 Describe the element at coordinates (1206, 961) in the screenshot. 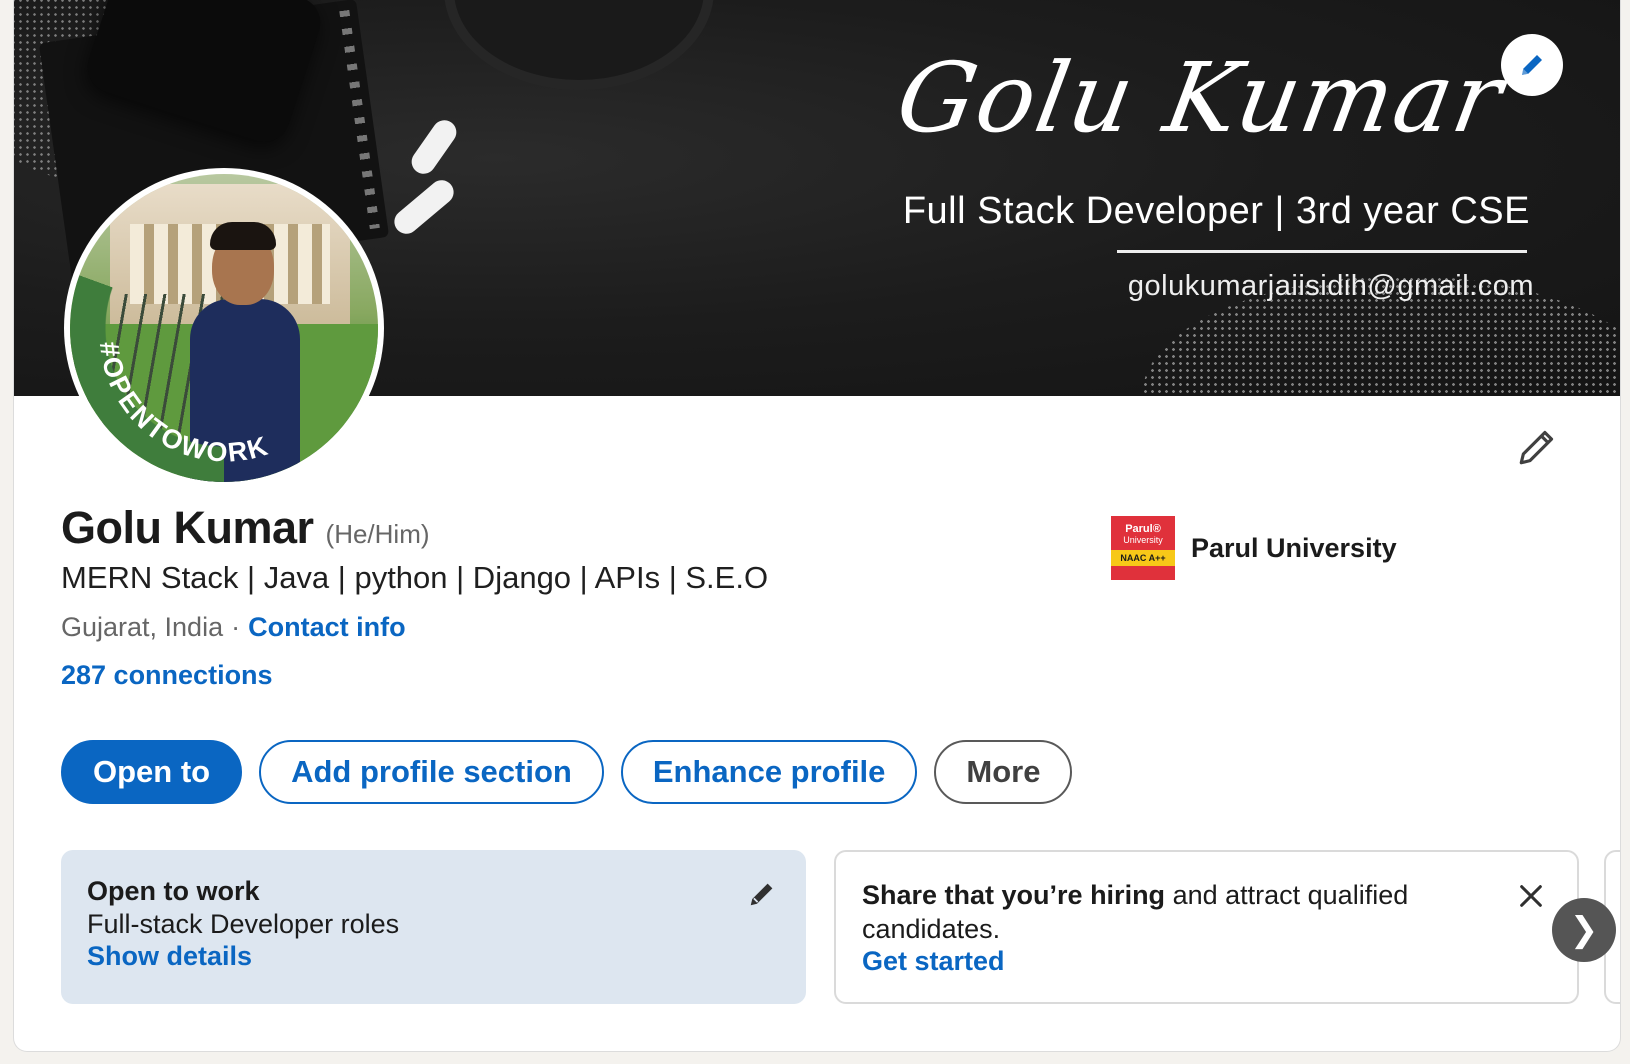

I see `get-started-link: Get started` at that location.